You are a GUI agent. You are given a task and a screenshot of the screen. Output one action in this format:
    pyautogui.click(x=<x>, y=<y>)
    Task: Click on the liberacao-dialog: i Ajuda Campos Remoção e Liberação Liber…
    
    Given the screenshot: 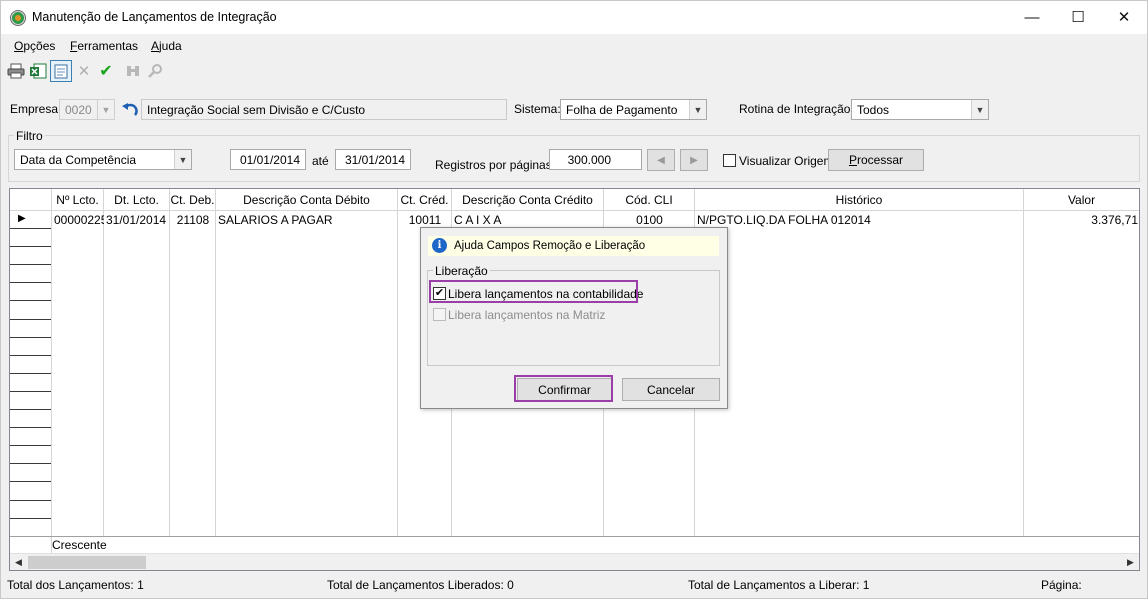 What is the action you would take?
    pyautogui.click(x=574, y=318)
    